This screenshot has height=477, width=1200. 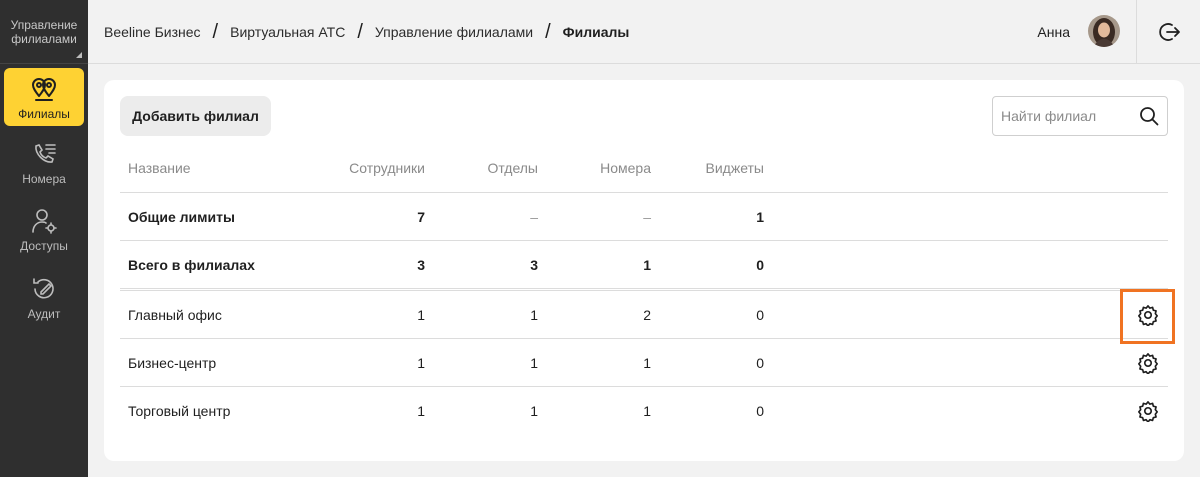 I want to click on row-departments: –, so click(x=534, y=216).